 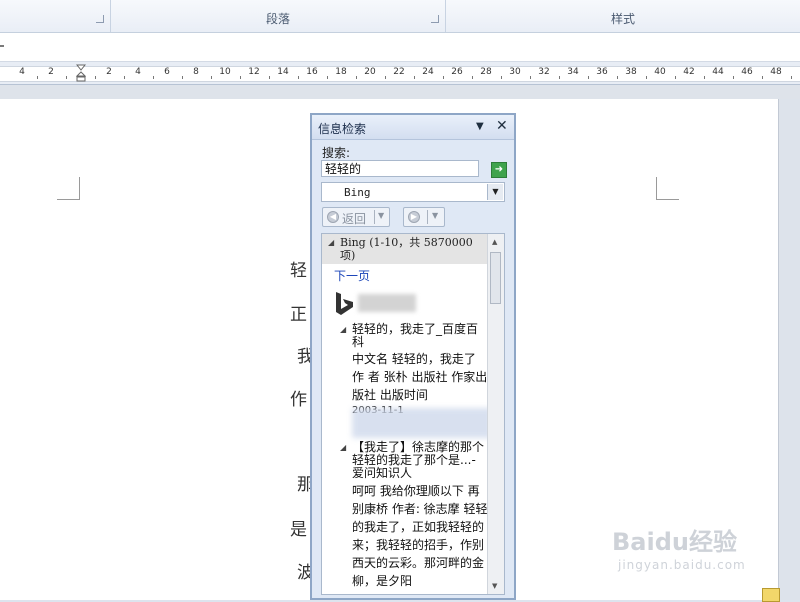 What do you see at coordinates (342, 129) in the screenshot?
I see `pane-title: 信息检索` at bounding box center [342, 129].